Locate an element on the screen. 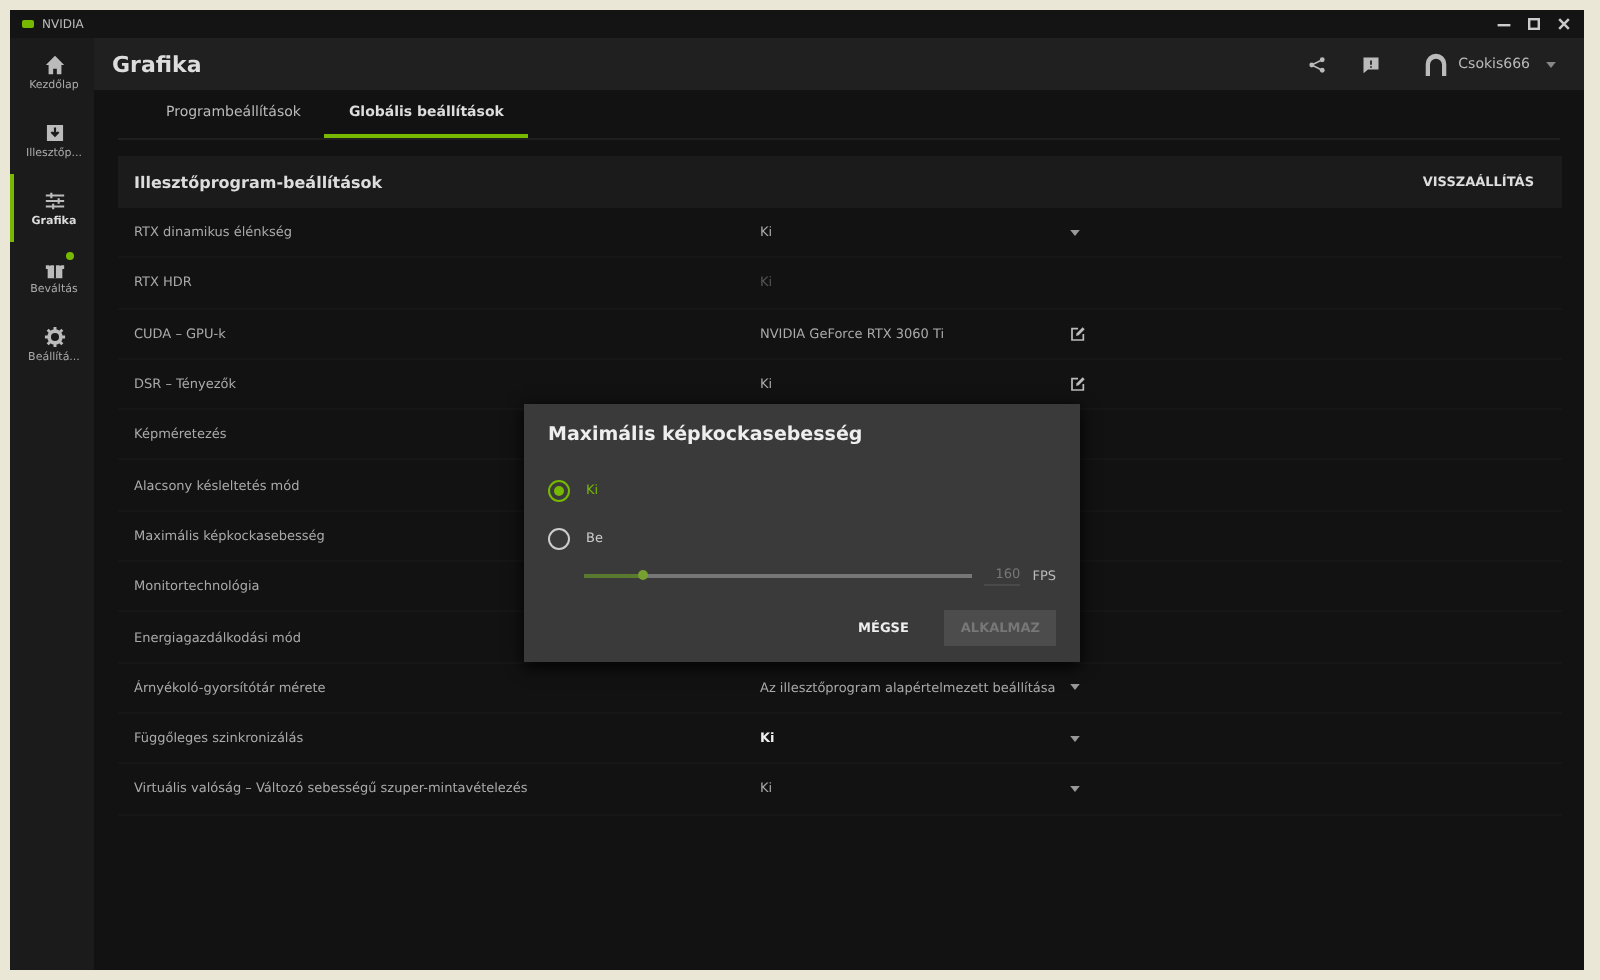 The width and height of the screenshot is (1600, 980). home-icon is located at coordinates (54, 64).